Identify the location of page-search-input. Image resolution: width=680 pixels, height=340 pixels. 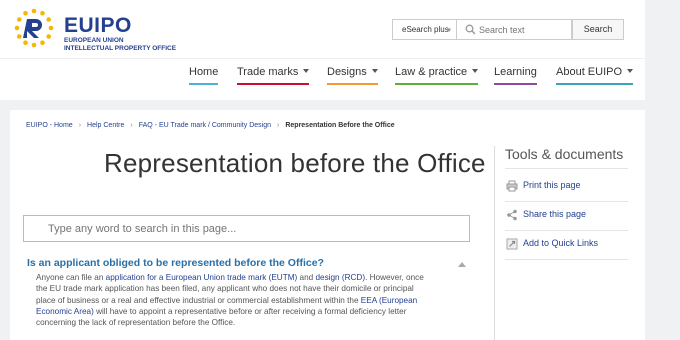
(253, 229).